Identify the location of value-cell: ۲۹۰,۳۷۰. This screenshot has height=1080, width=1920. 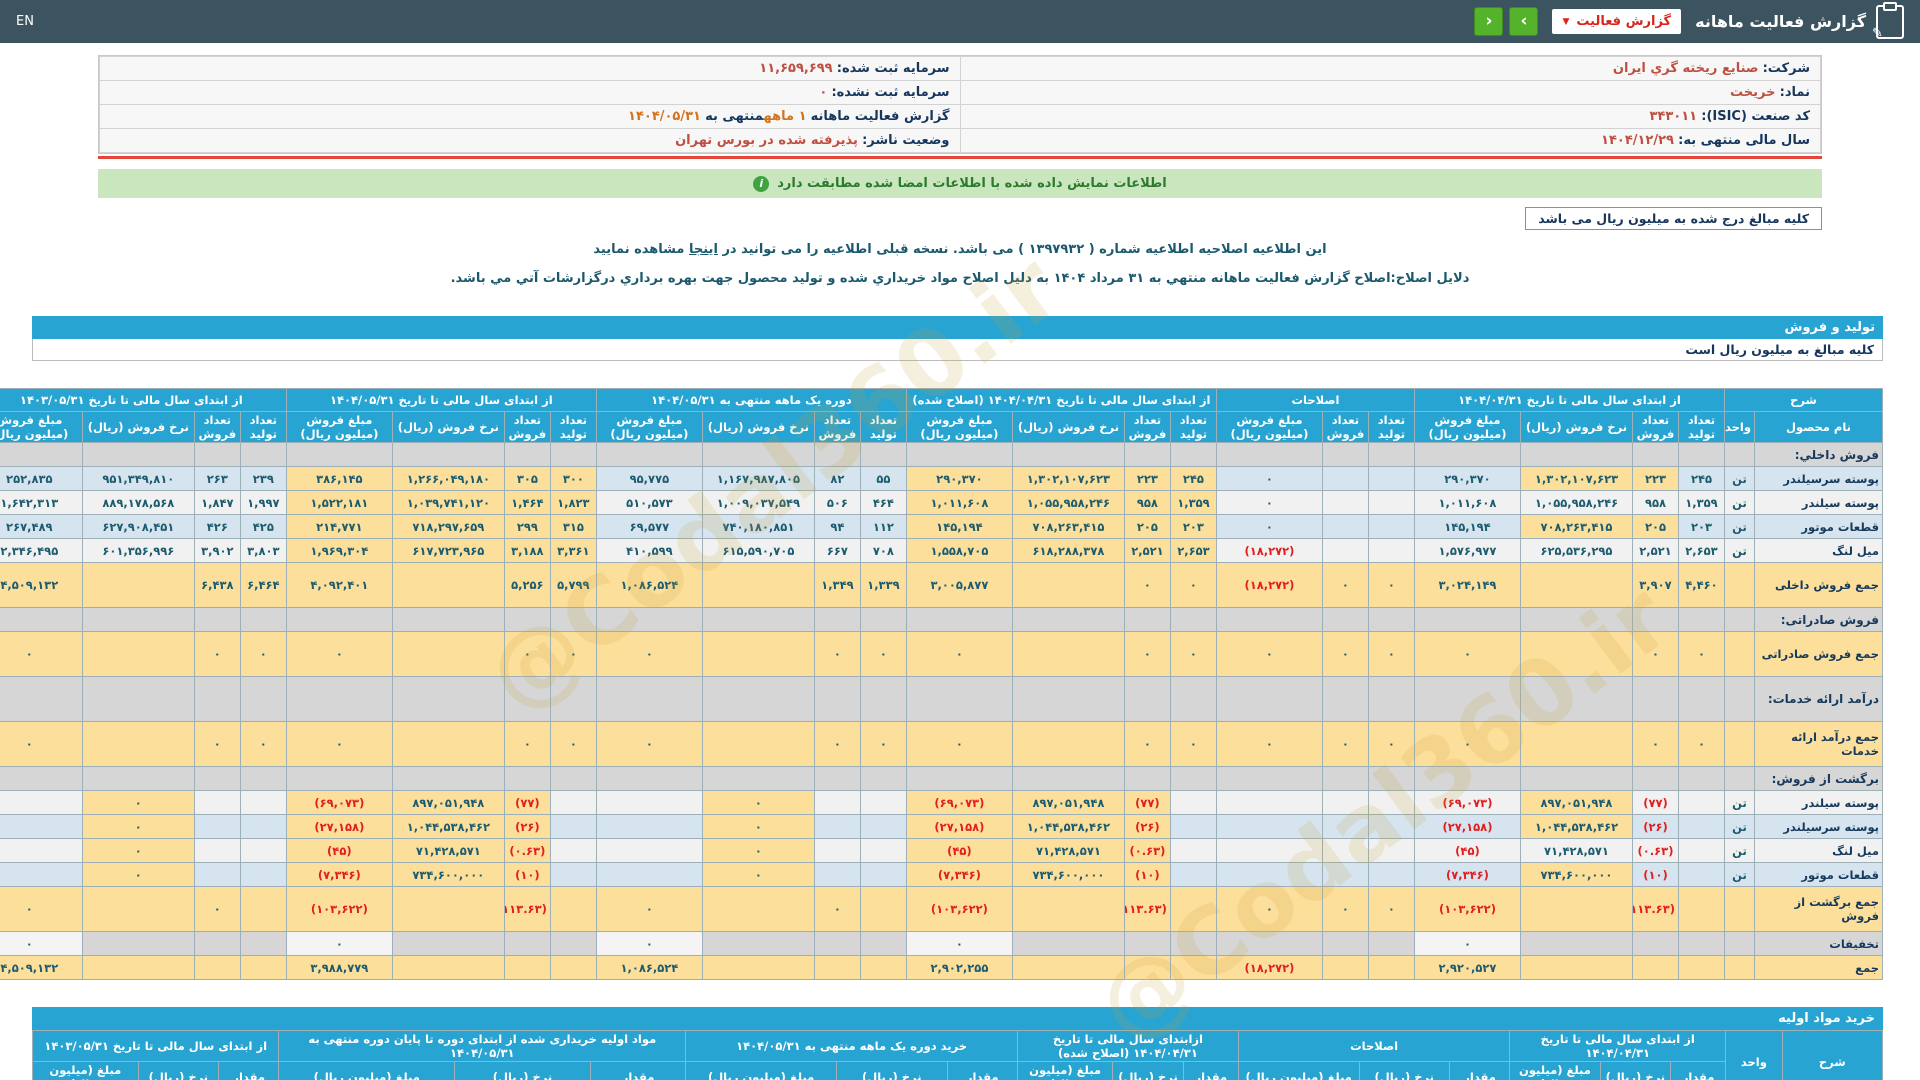
(959, 478).